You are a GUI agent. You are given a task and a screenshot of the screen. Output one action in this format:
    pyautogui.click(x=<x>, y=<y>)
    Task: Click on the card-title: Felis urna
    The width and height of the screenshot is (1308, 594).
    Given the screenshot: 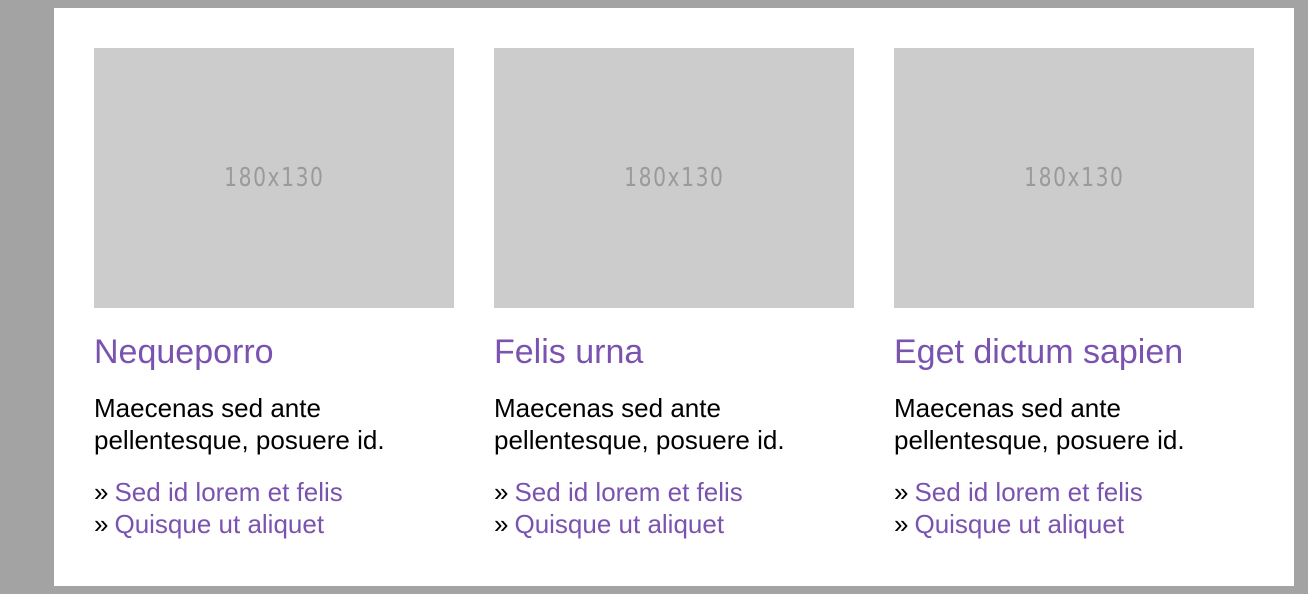 What is the action you would take?
    pyautogui.click(x=569, y=352)
    